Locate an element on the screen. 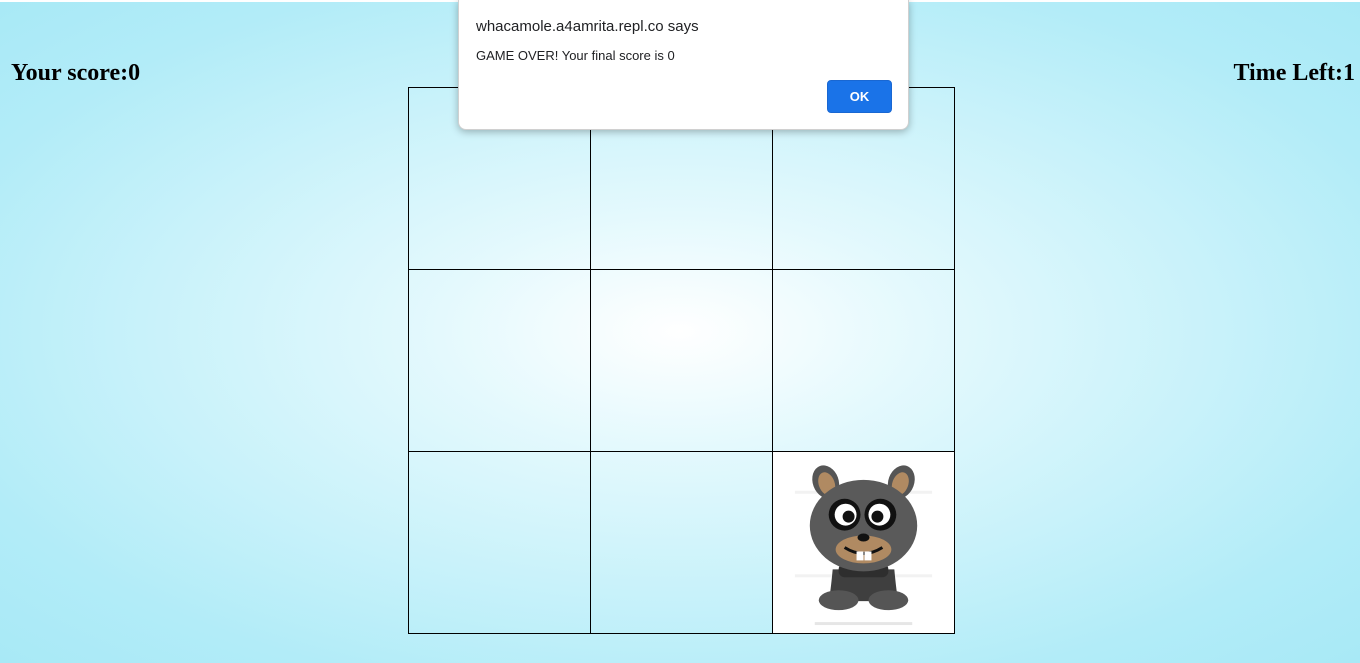  score-display: Your score:0 is located at coordinates (76, 73).